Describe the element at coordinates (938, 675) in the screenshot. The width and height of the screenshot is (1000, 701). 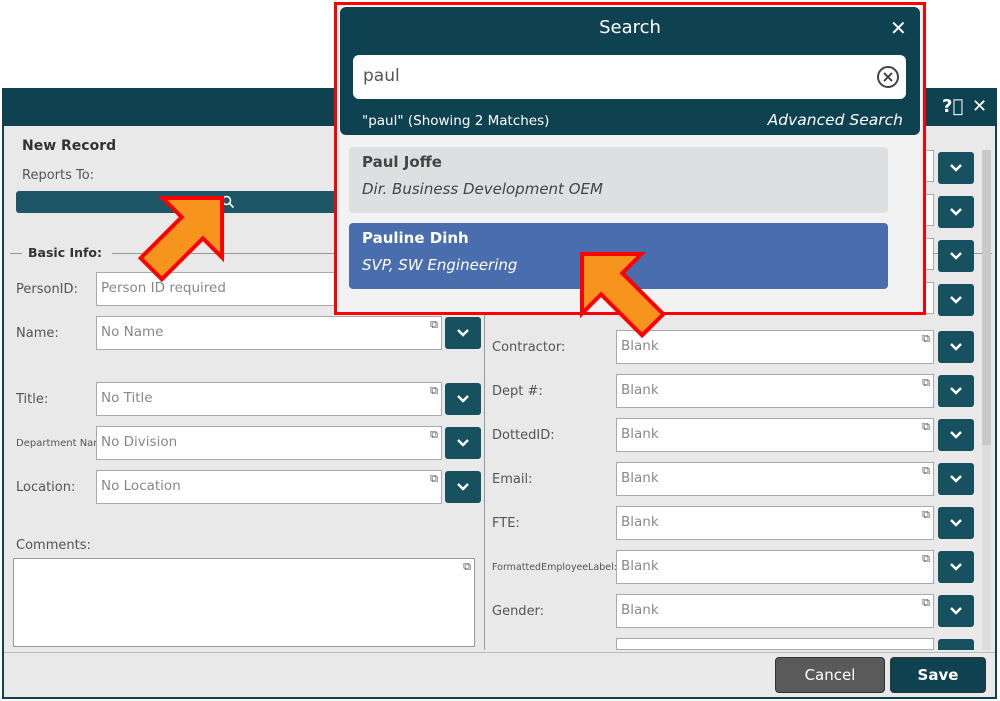
I see `save-button: Save` at that location.